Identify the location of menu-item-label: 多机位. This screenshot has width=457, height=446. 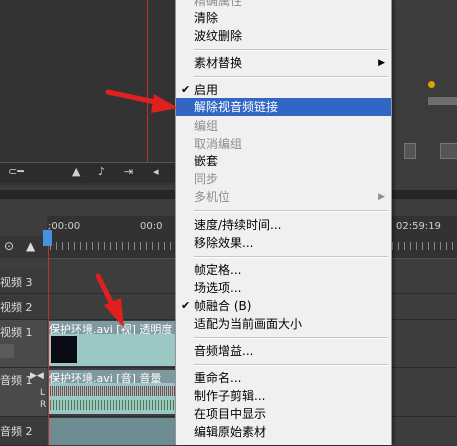
(212, 197).